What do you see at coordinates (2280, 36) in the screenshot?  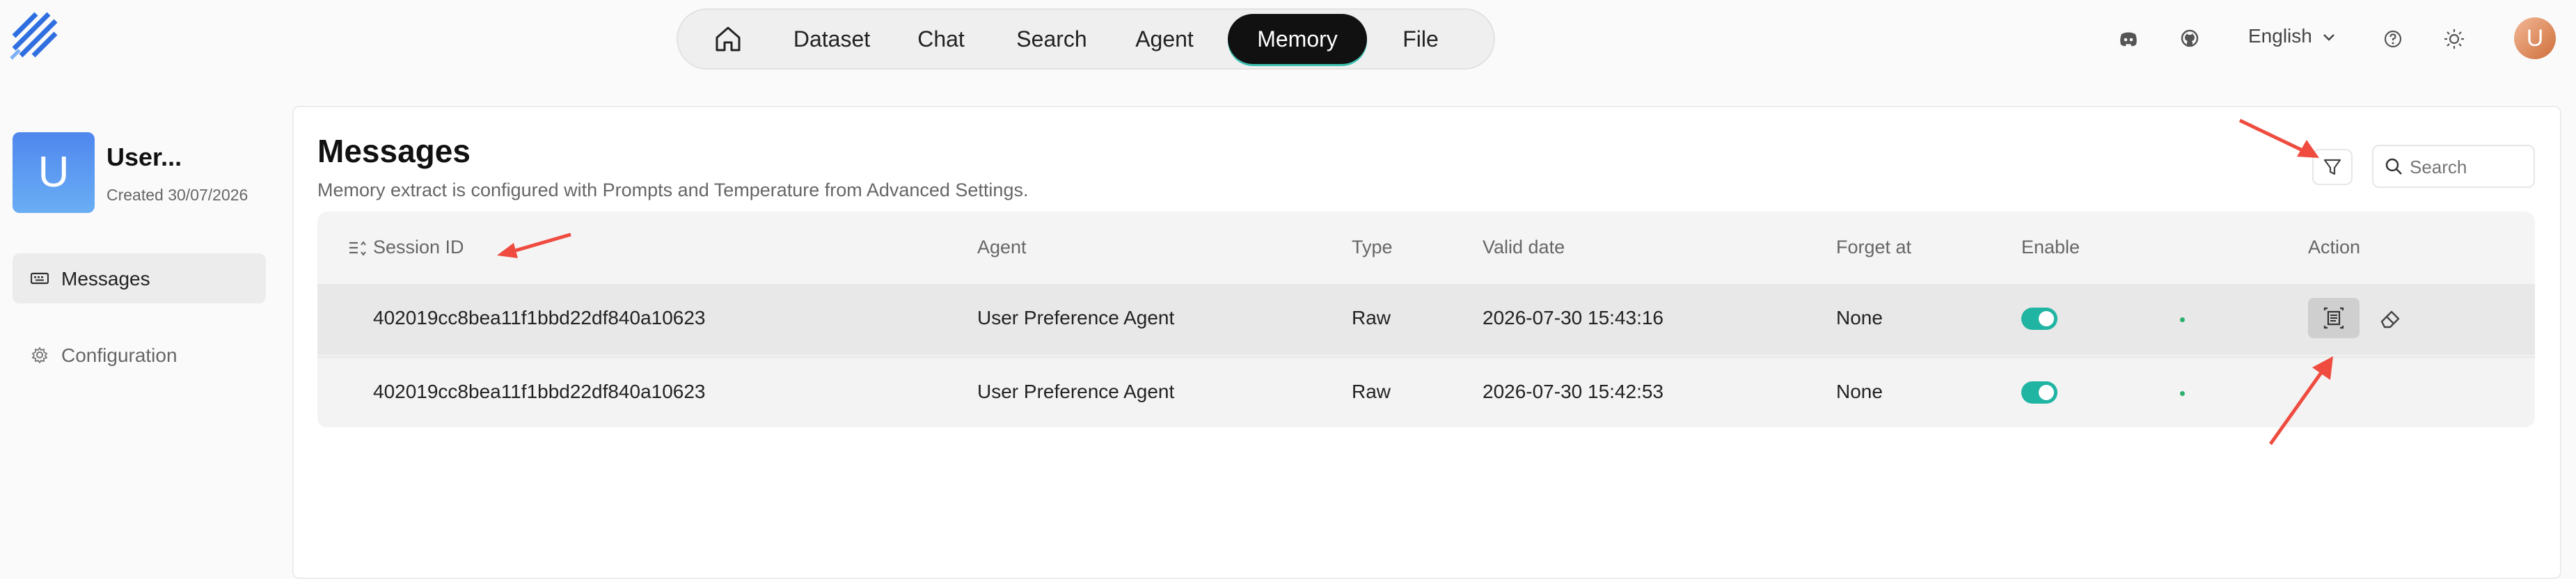 I see `language-label: English` at bounding box center [2280, 36].